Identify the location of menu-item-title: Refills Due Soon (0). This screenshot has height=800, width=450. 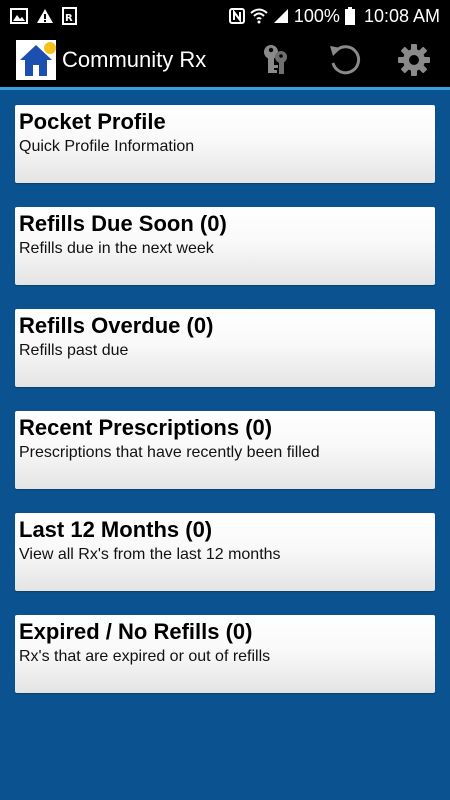
(123, 223).